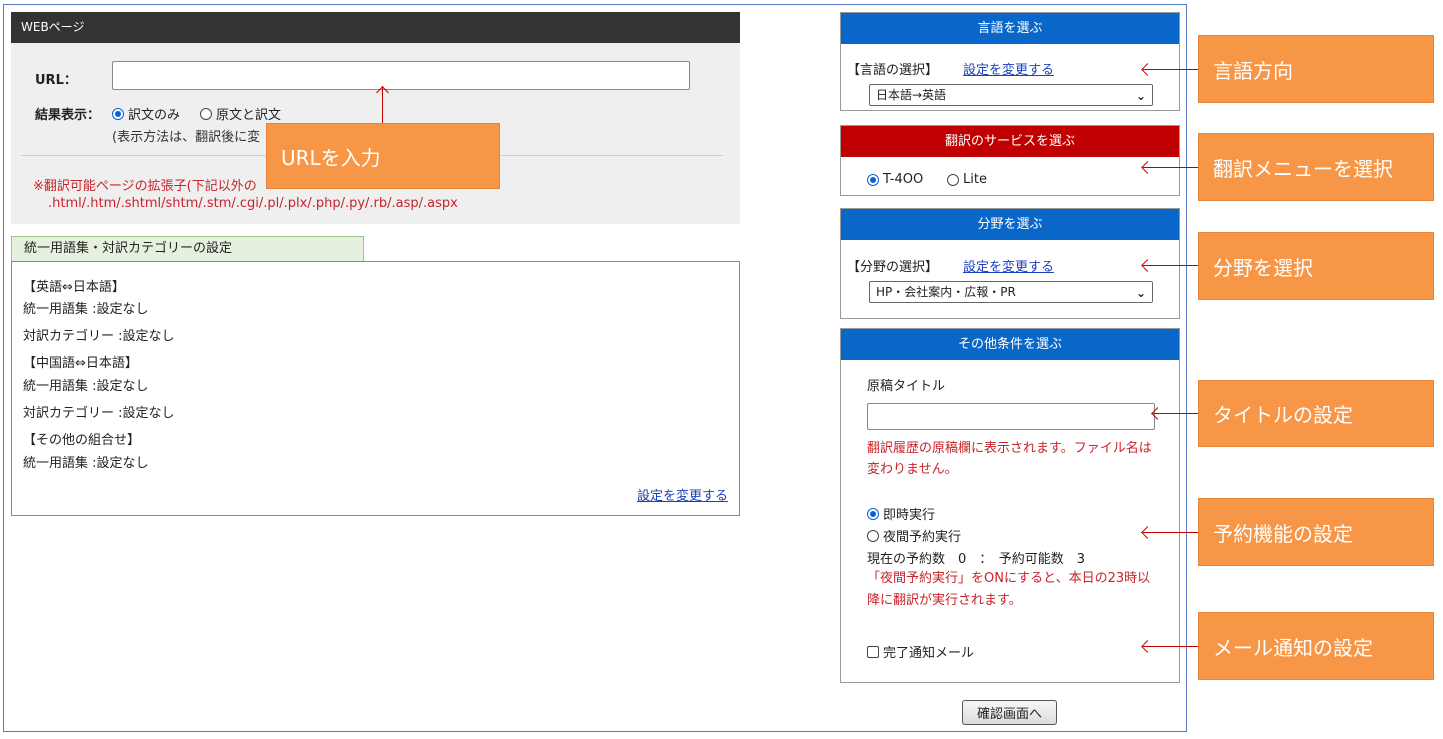 This screenshot has width=1443, height=739. Describe the element at coordinates (145, 186) in the screenshot. I see `extension-note: ※翻訳可能ページの拡張子(下記以外の` at that location.